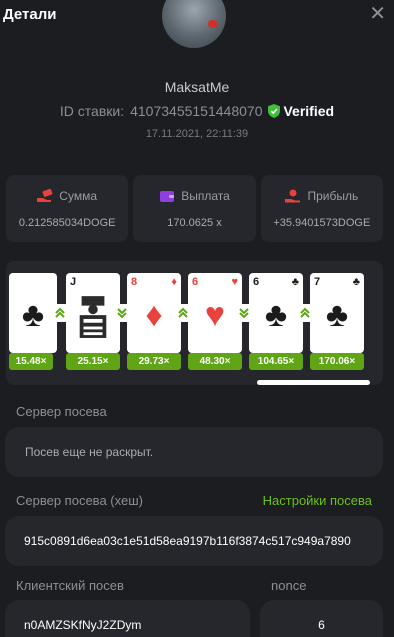 The image size is (394, 637). What do you see at coordinates (313, 382) in the screenshot?
I see `horizontal-scrollbar` at bounding box center [313, 382].